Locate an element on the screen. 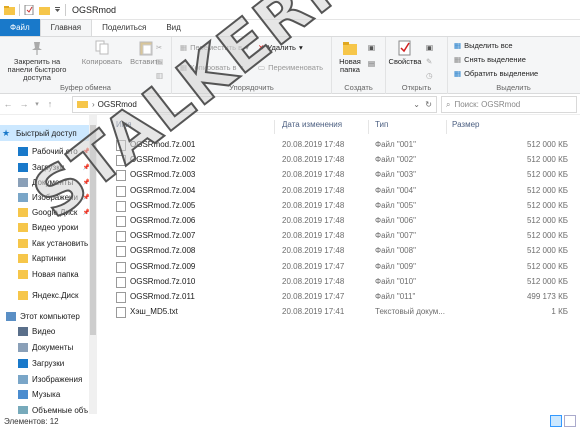 The width and height of the screenshot is (580, 429). tab-share: Поделиться is located at coordinates (124, 28).